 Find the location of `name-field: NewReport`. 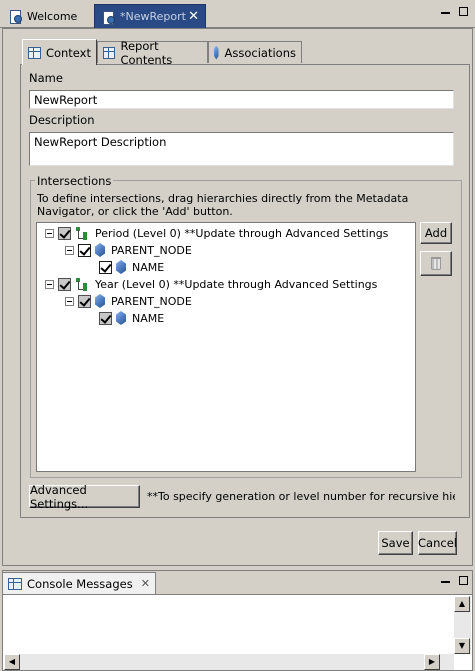

name-field: NewReport is located at coordinates (241, 99).